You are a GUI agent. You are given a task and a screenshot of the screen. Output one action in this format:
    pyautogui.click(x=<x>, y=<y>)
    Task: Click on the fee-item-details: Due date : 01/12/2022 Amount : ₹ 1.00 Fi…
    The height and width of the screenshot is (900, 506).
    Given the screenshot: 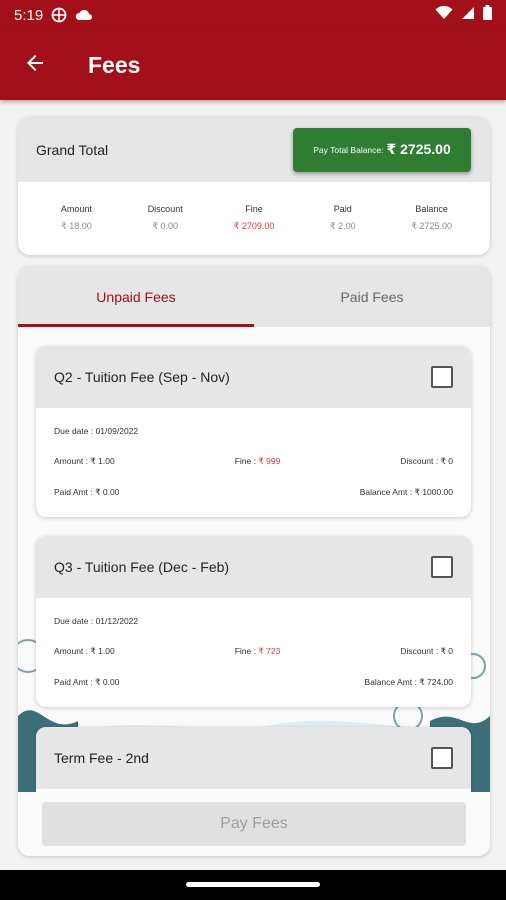 What is the action you would take?
    pyautogui.click(x=253, y=643)
    